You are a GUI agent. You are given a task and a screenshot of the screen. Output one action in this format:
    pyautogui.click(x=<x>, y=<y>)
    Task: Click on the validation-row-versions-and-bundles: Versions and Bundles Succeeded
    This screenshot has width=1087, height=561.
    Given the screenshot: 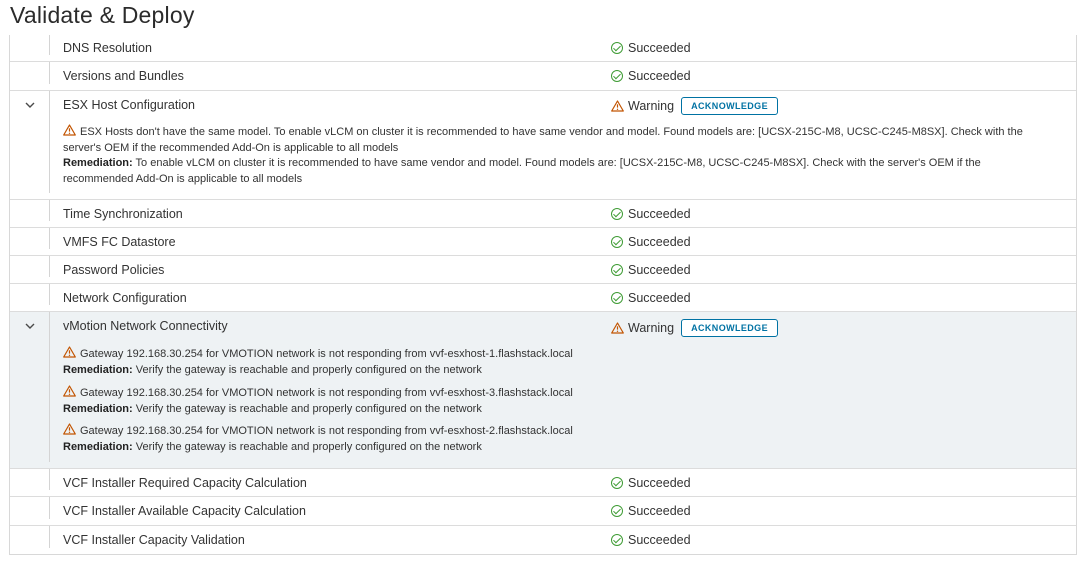 What is the action you would take?
    pyautogui.click(x=543, y=76)
    